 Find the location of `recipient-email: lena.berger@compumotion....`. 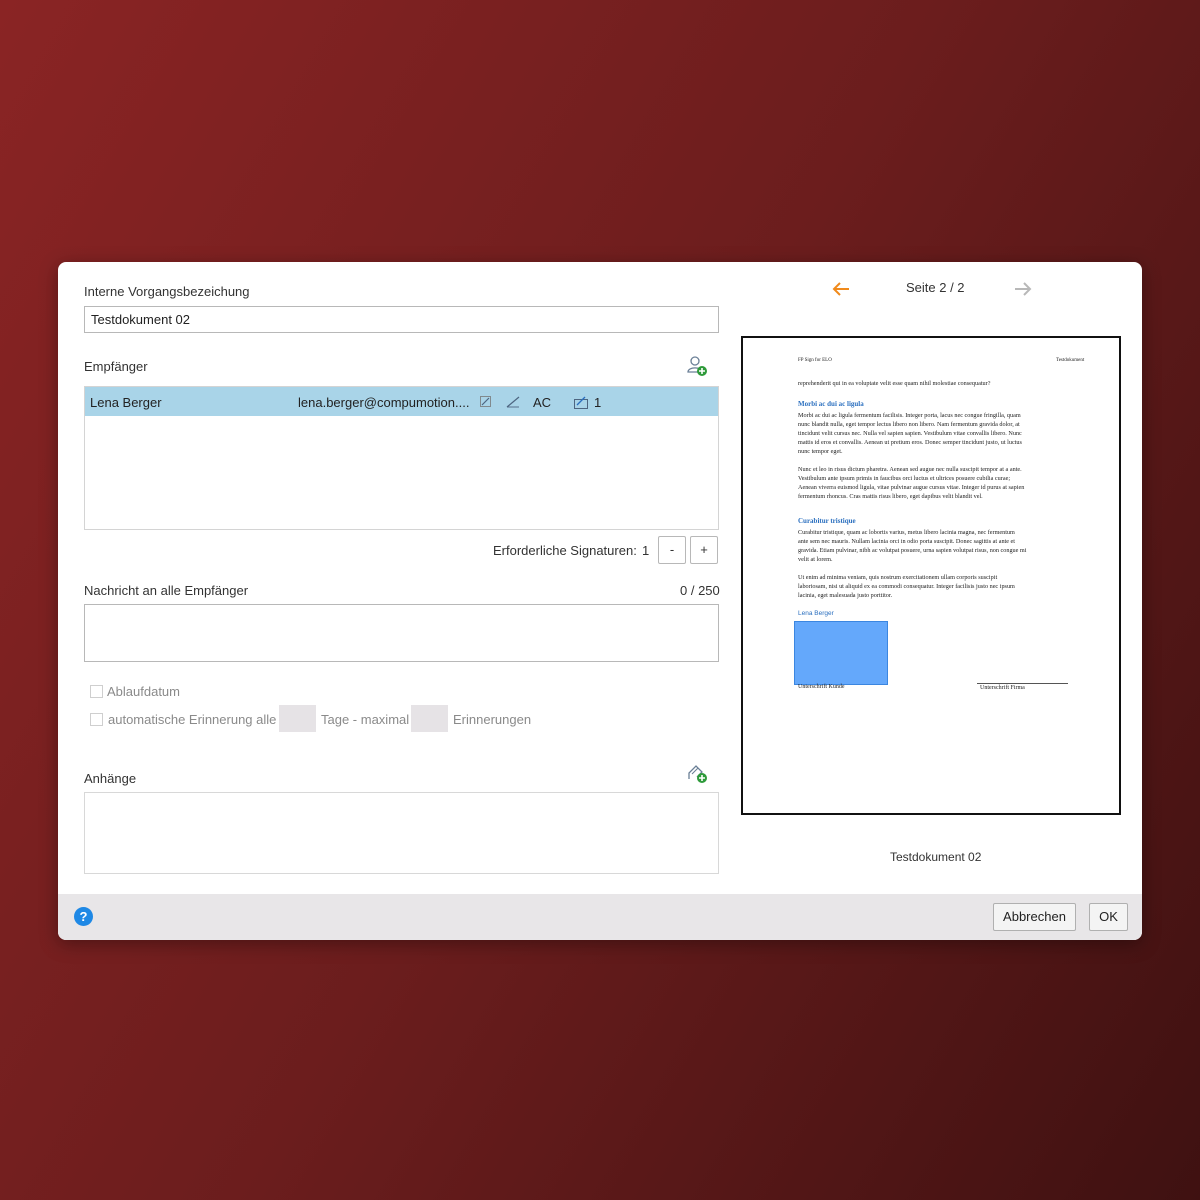

recipient-email: lena.berger@compumotion.... is located at coordinates (384, 402).